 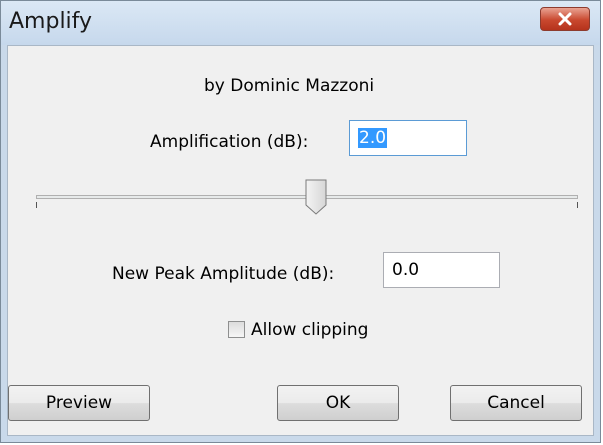 What do you see at coordinates (236, 329) in the screenshot?
I see `allow-clipping-checkbox` at bounding box center [236, 329].